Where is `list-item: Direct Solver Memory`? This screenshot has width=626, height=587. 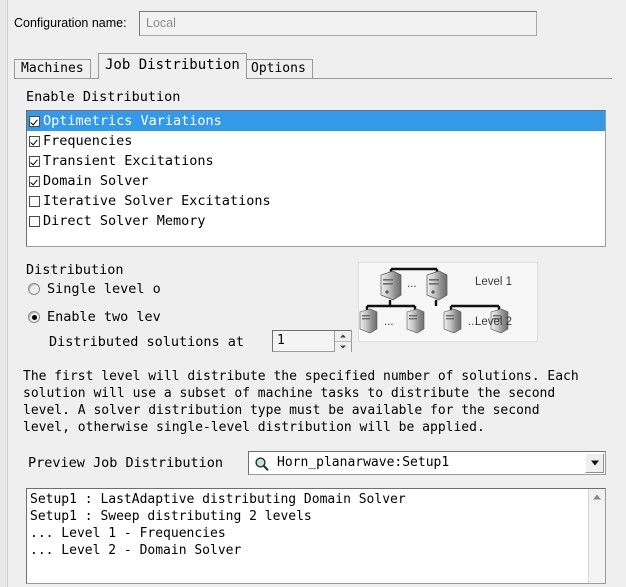 list-item: Direct Solver Memory is located at coordinates (316, 221).